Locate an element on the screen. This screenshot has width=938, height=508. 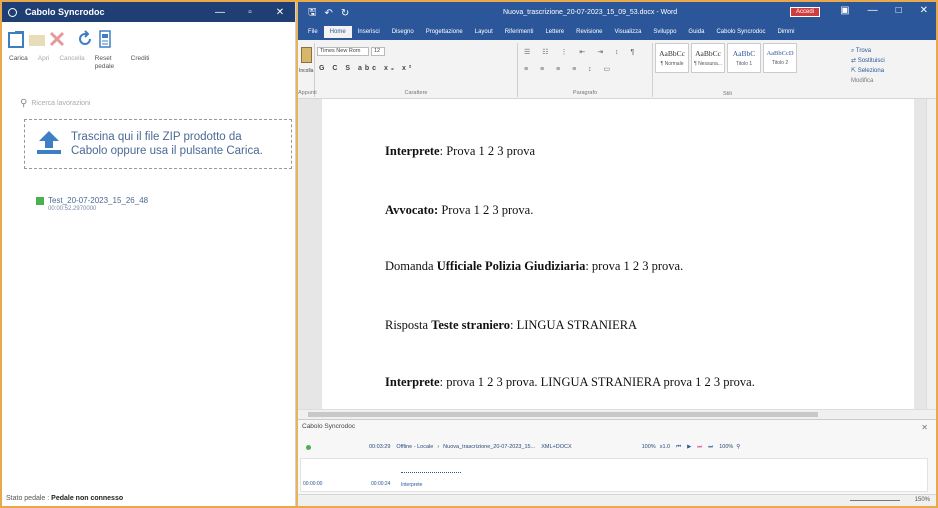
tab-riferimenti: Riferimenti is located at coordinates (519, 32).